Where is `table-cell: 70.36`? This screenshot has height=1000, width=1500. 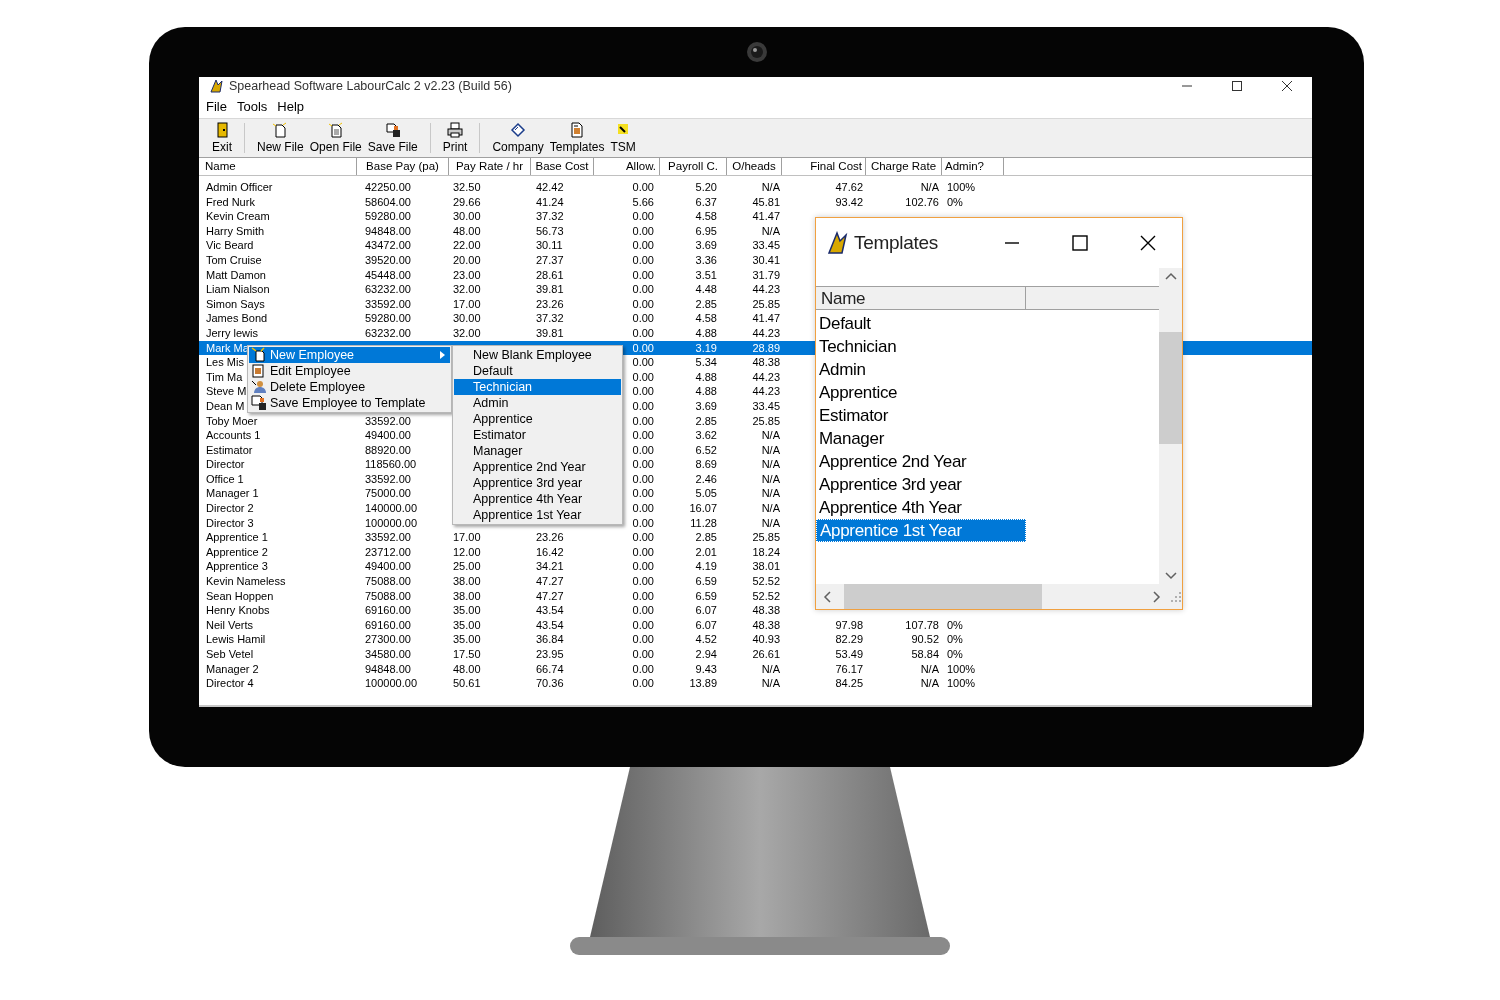 table-cell: 70.36 is located at coordinates (550, 683).